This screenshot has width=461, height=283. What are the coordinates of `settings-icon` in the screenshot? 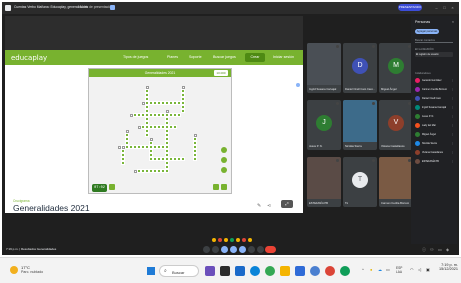 It's located at (315, 271).